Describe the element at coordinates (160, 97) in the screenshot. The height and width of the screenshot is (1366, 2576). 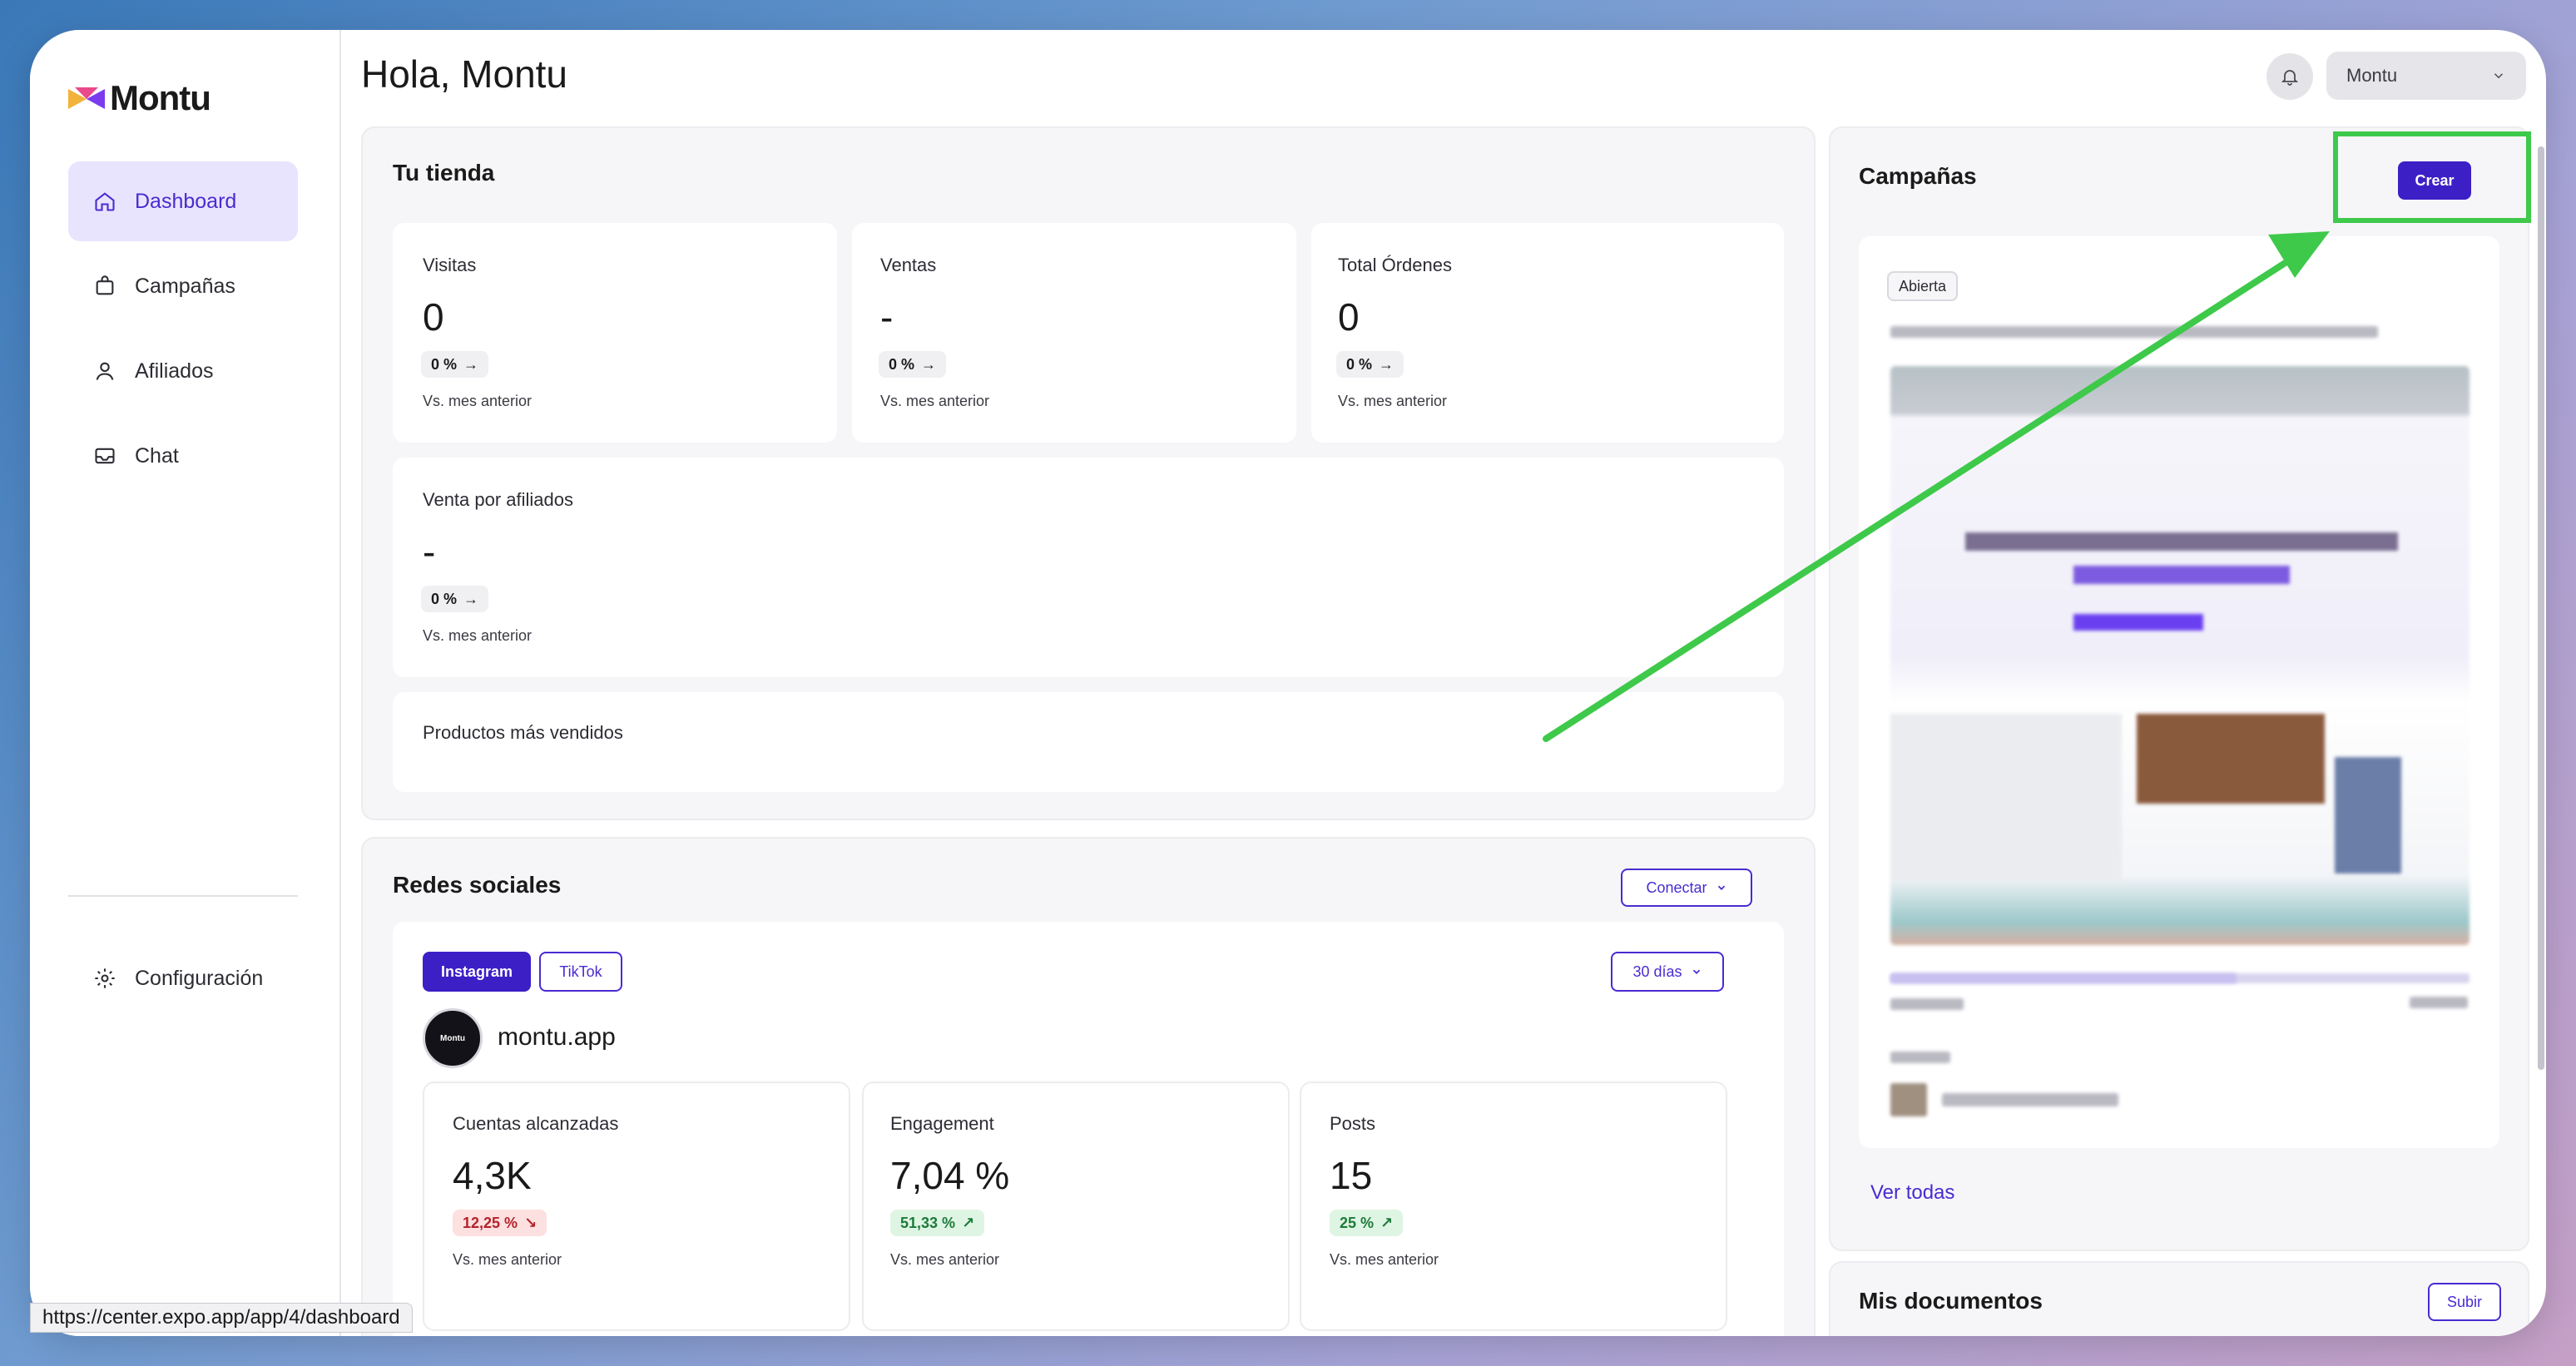
I see `logo-text: Montu` at that location.